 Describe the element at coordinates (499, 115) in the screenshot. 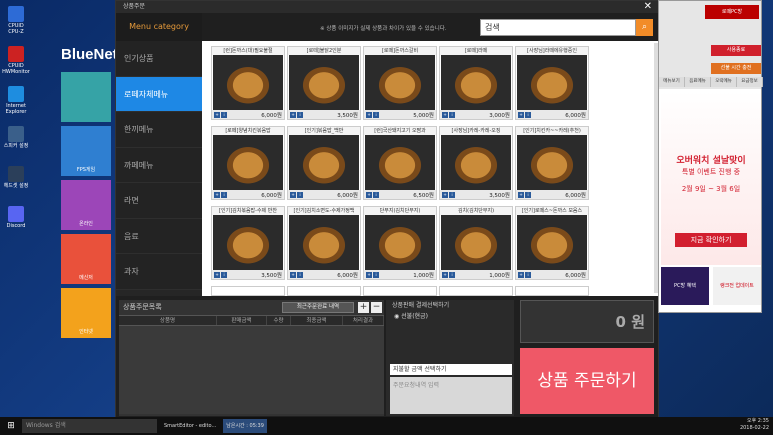

I see `product-price: 3,000원` at that location.